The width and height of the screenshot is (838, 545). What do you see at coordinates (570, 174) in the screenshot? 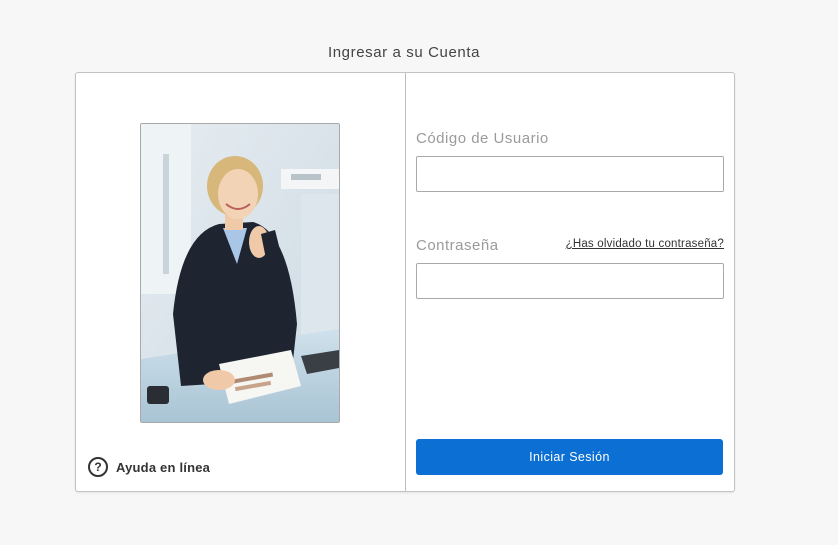
I see `username-input` at bounding box center [570, 174].